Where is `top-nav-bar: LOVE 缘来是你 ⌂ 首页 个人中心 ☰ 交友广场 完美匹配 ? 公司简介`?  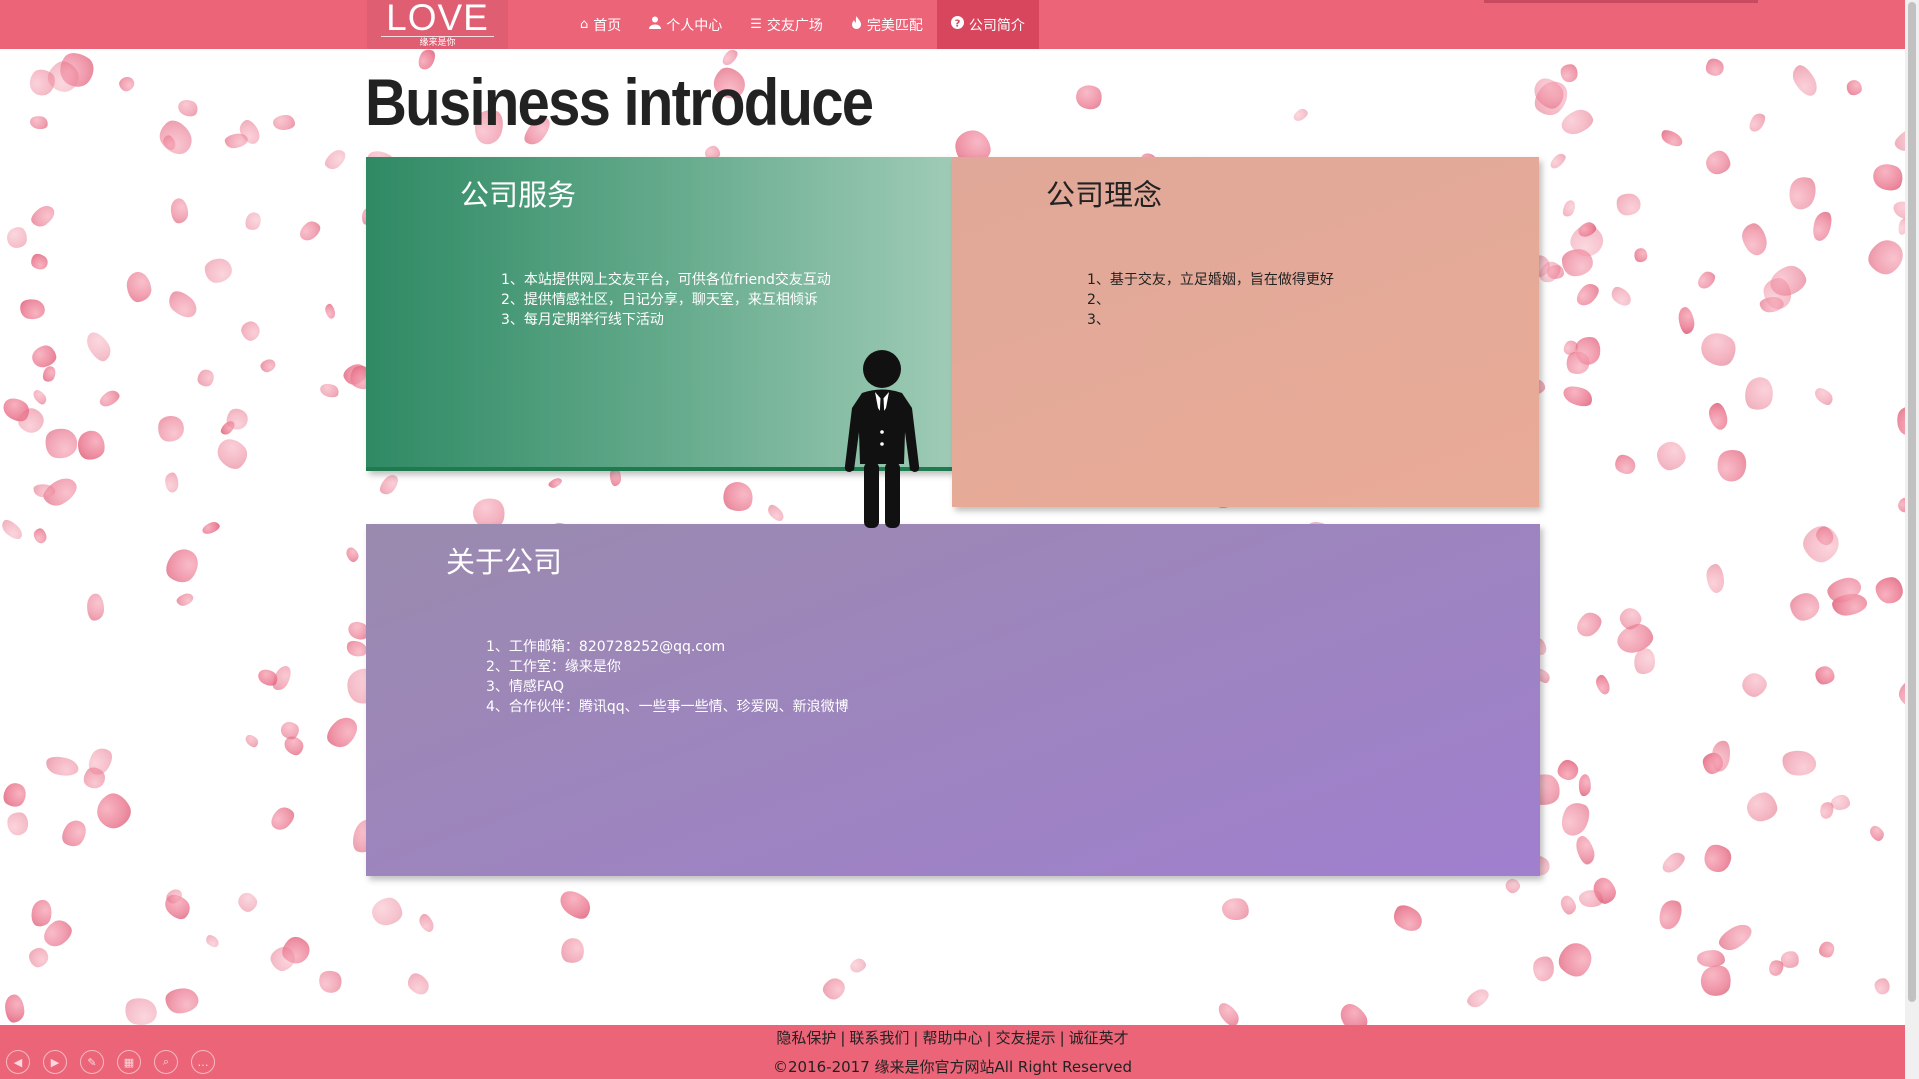 top-nav-bar: LOVE 缘来是你 ⌂ 首页 个人中心 ☰ 交友广场 完美匹配 ? 公司简介 is located at coordinates (952, 24).